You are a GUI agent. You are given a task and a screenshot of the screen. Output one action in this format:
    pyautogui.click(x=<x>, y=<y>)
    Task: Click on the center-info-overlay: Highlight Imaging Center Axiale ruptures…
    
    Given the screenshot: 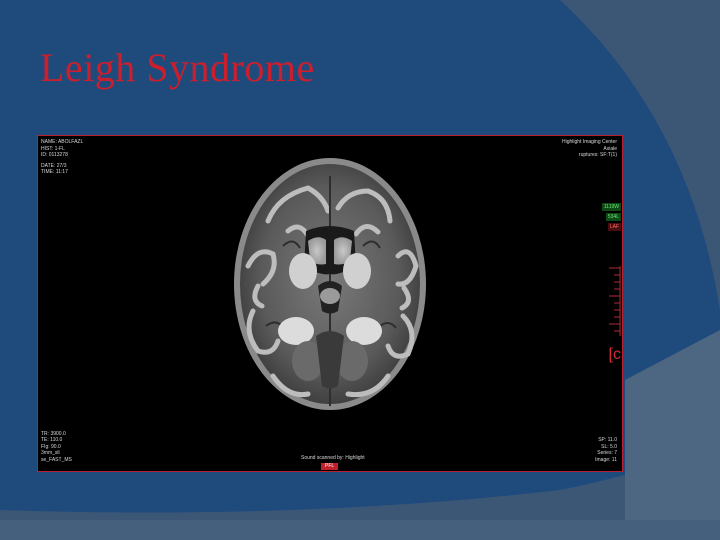 What is the action you would take?
    pyautogui.click(x=589, y=149)
    